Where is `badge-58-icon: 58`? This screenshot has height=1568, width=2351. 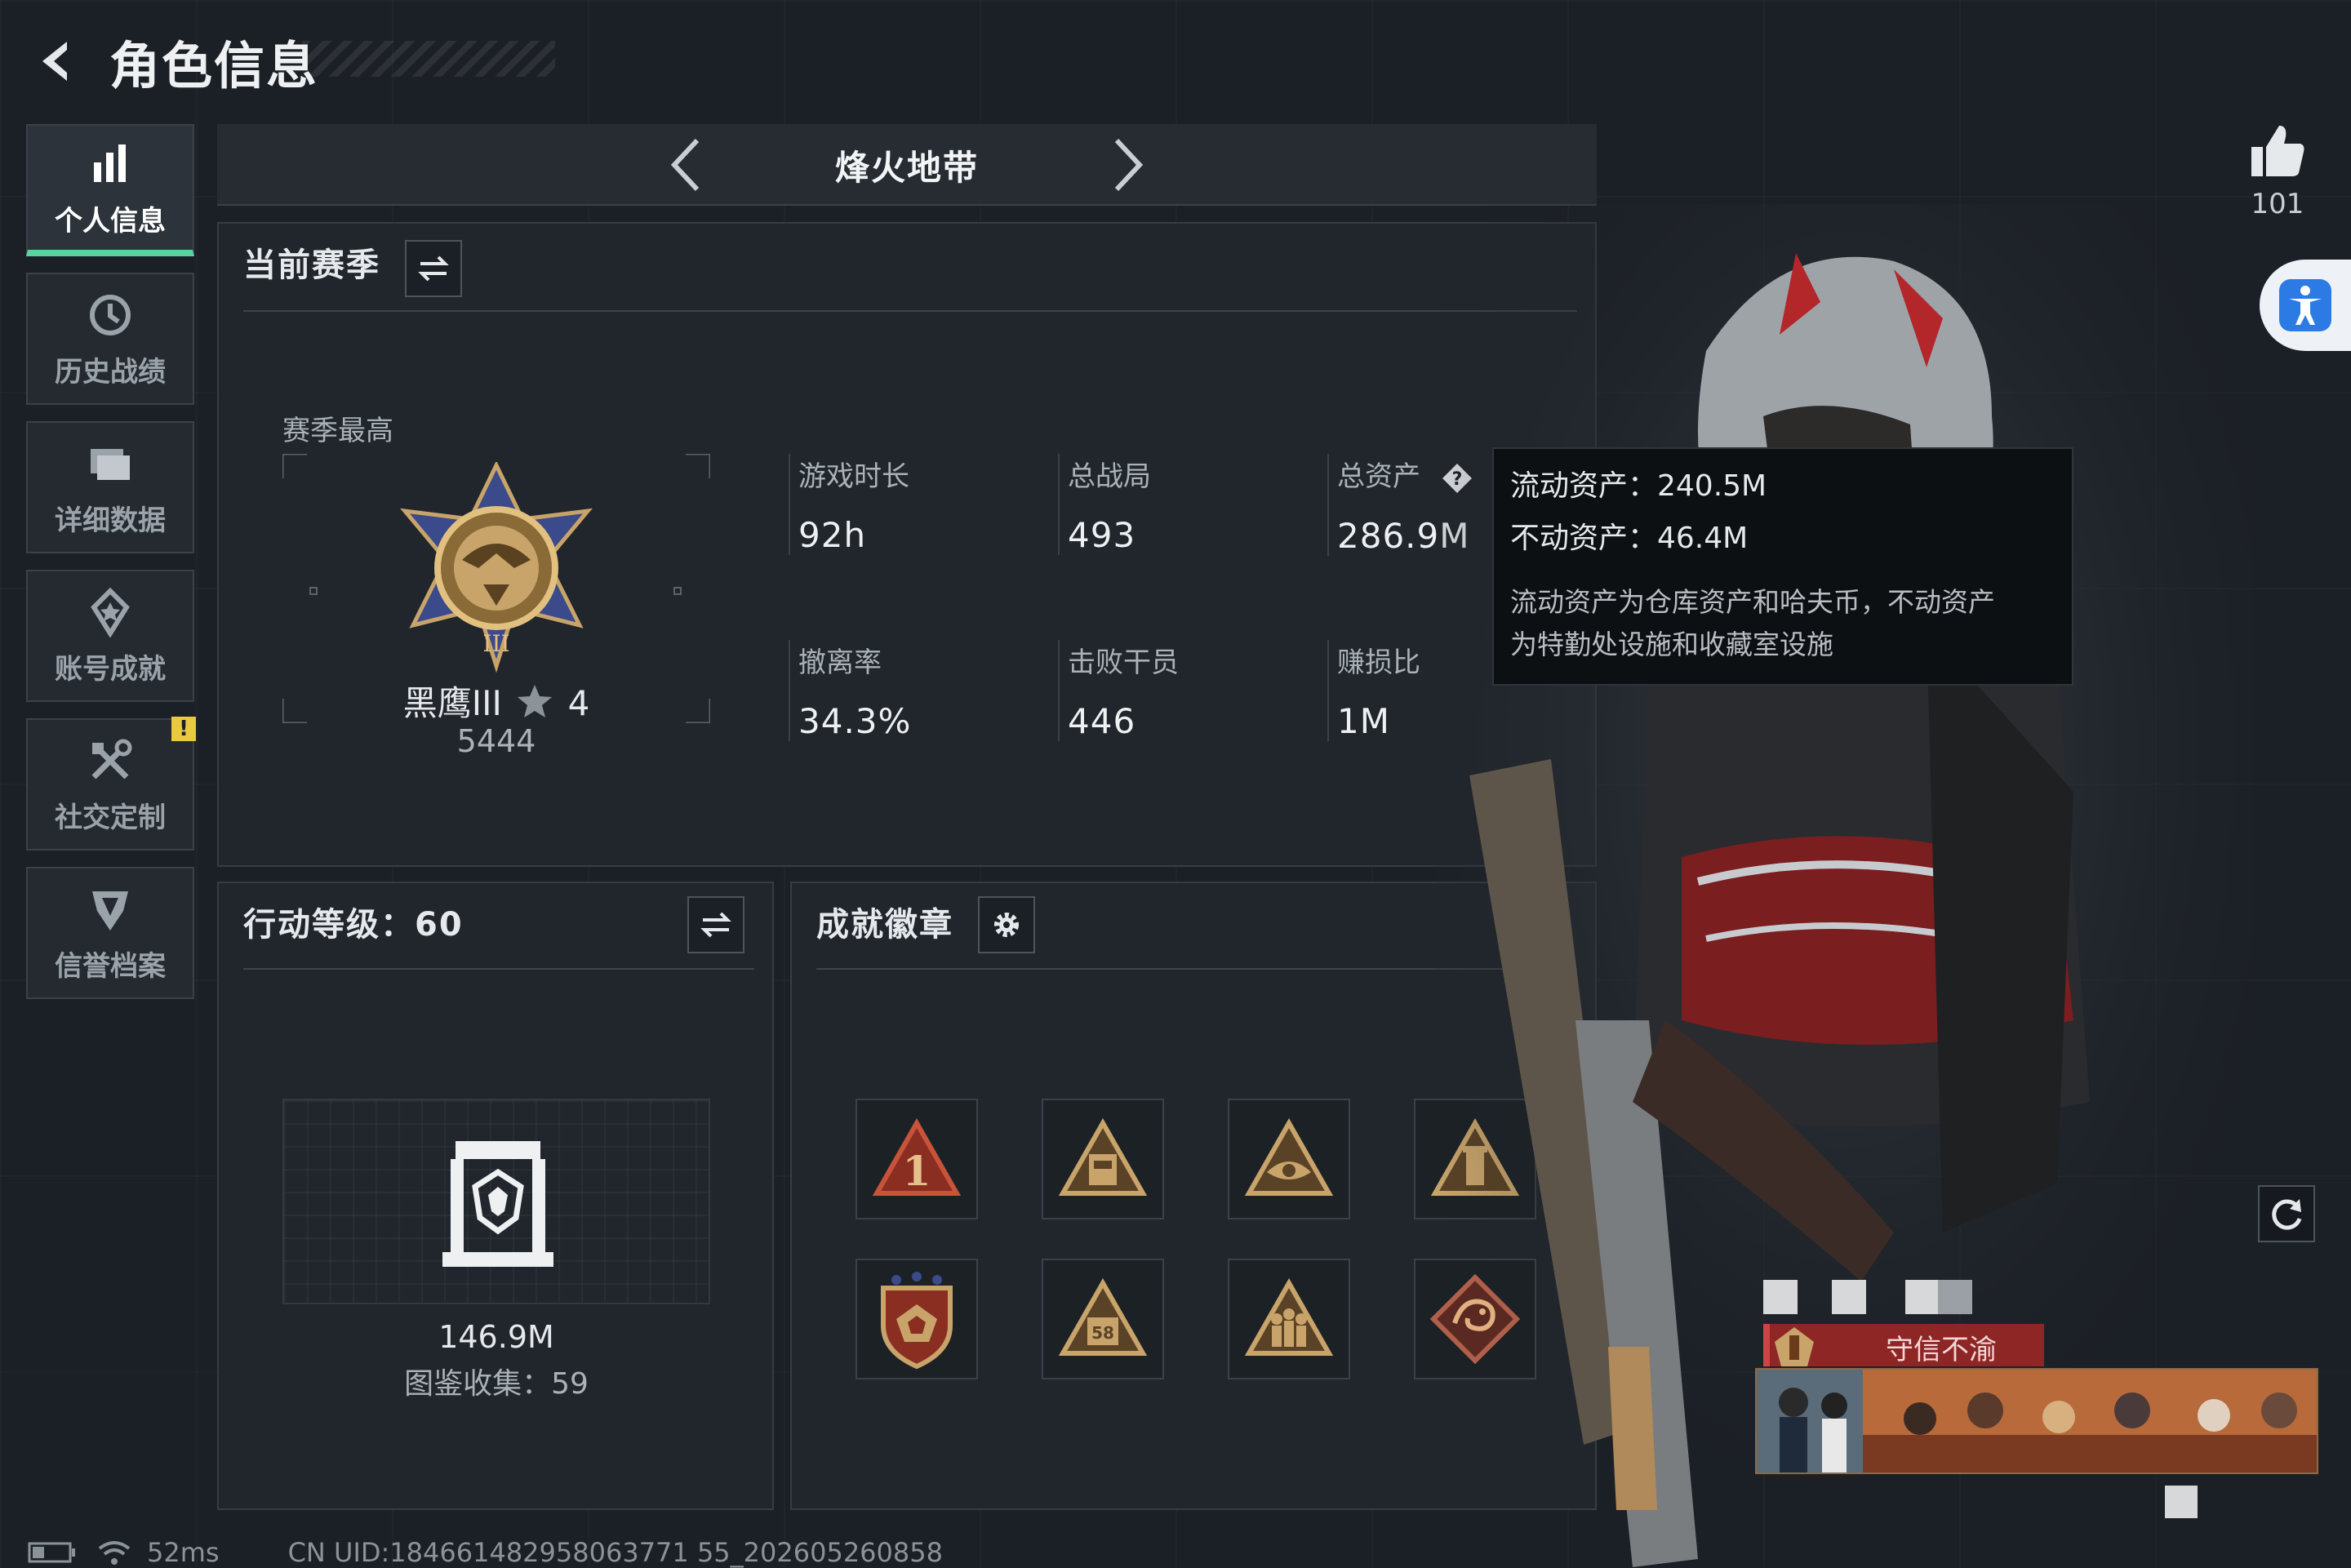
badge-58-icon: 58 is located at coordinates (1103, 1317).